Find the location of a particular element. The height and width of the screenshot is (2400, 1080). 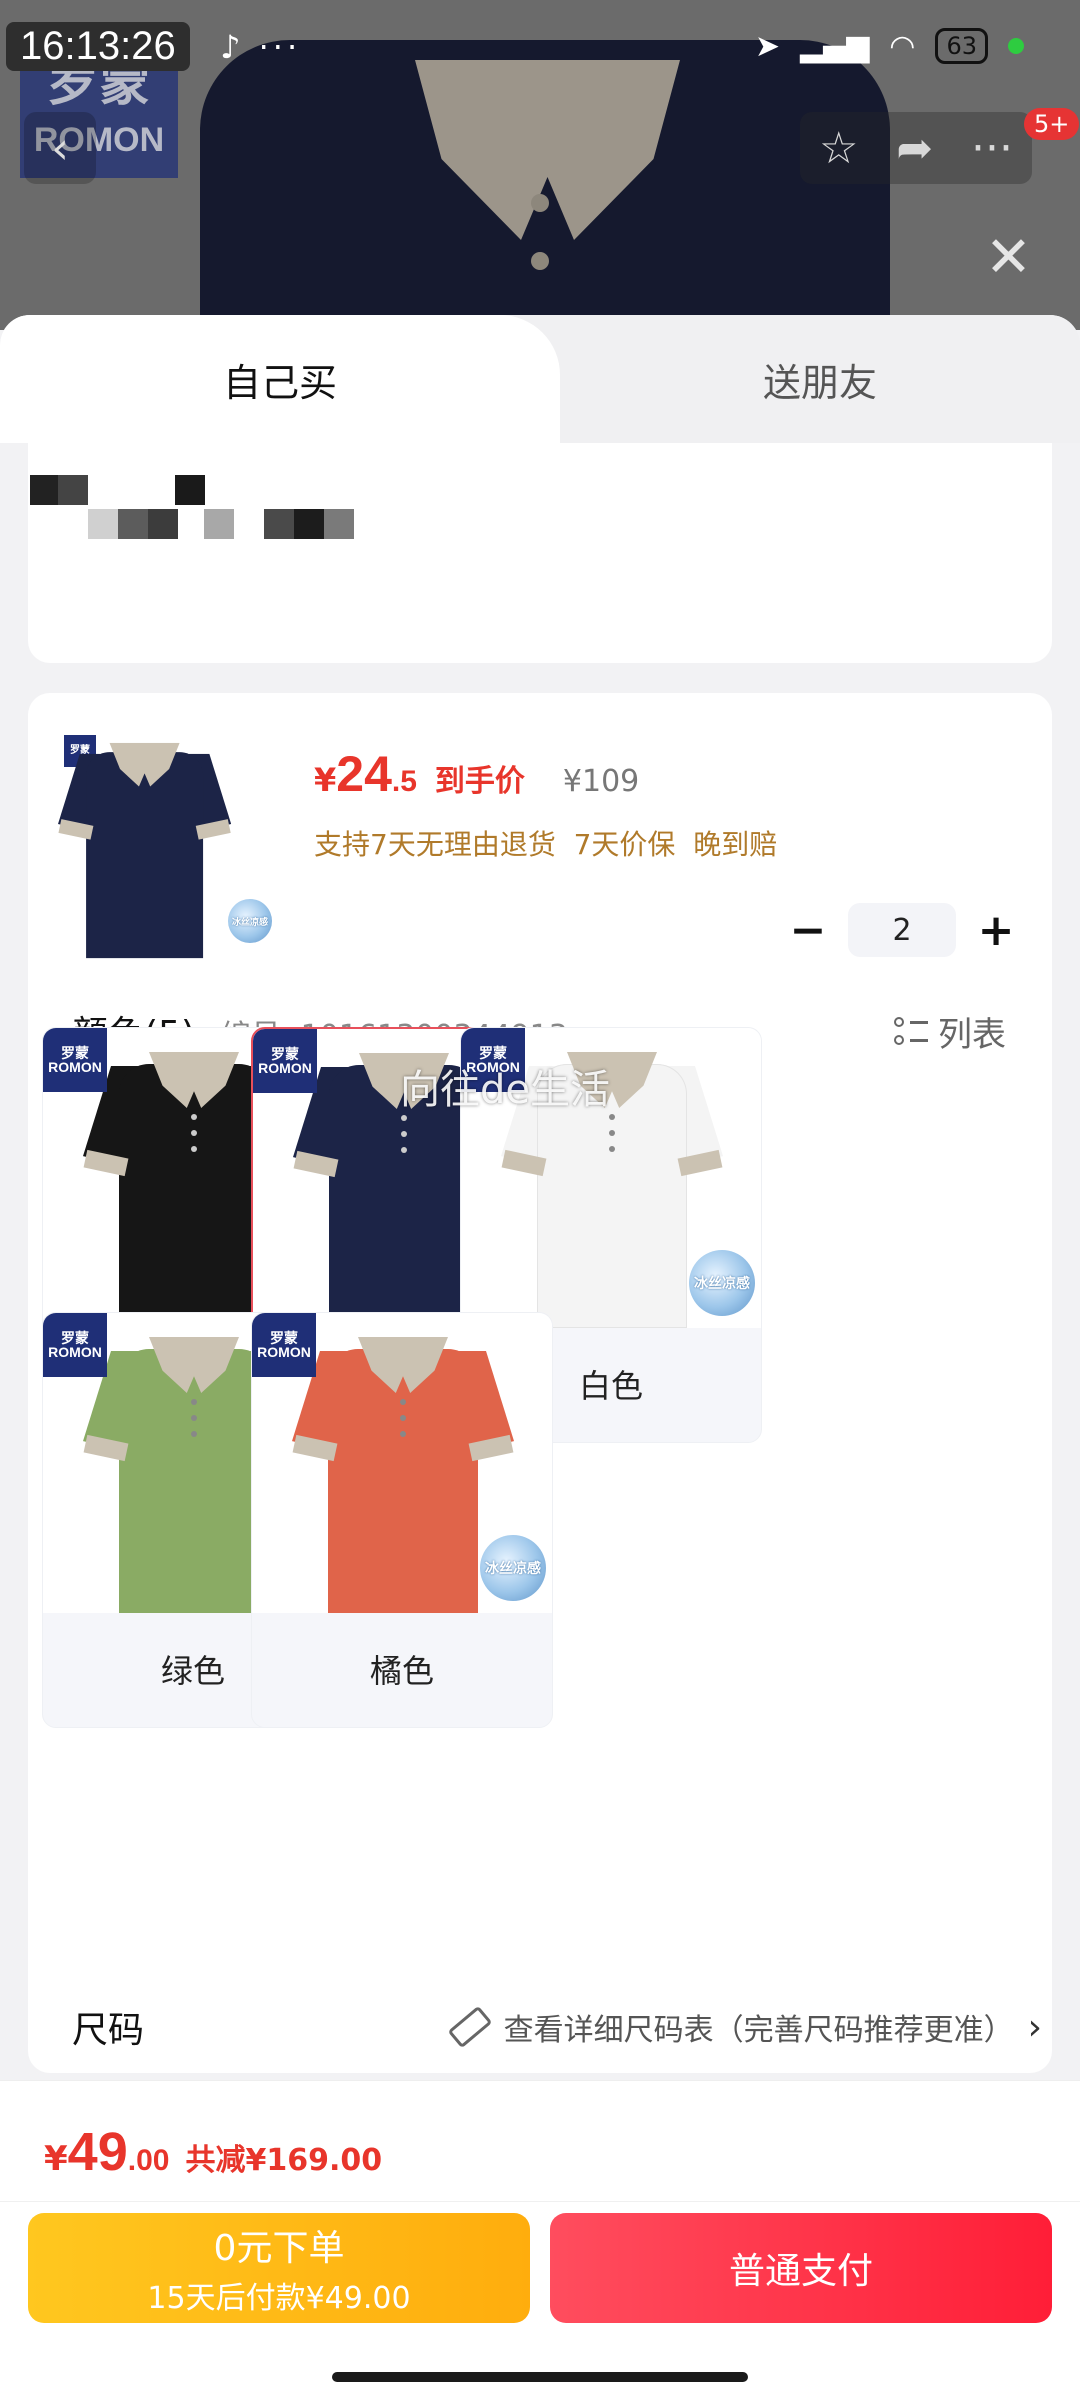

home-indicator is located at coordinates (540, 2377).